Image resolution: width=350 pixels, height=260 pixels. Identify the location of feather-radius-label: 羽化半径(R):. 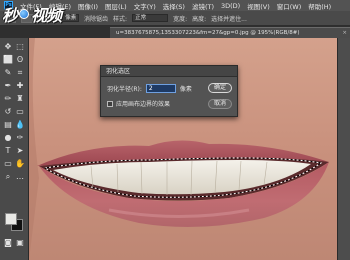
(124, 89).